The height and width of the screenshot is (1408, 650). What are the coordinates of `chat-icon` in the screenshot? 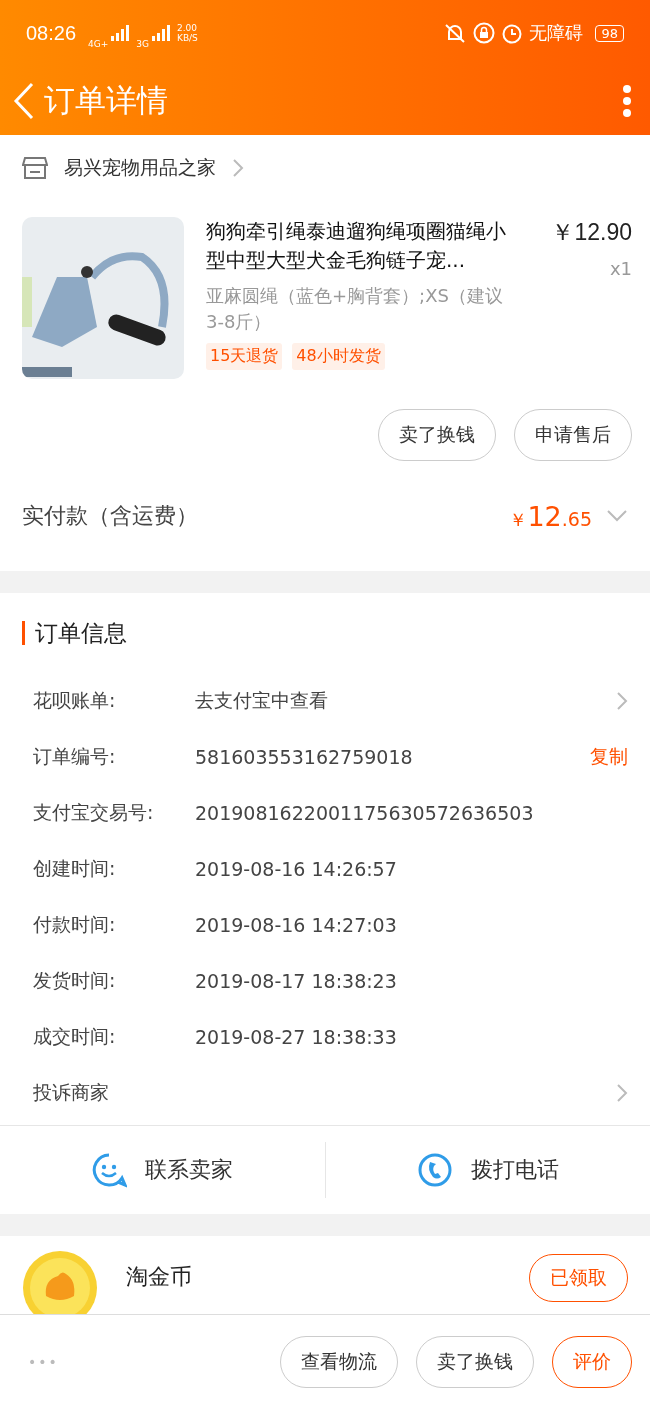 It's located at (109, 1170).